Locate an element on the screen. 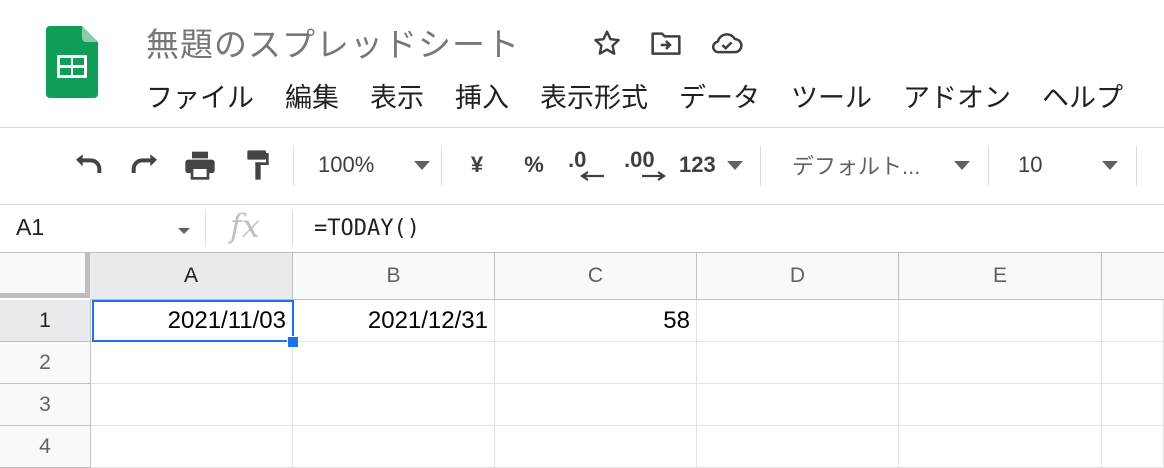 This screenshot has height=468, width=1164. sheets-logo-icon is located at coordinates (72, 62).